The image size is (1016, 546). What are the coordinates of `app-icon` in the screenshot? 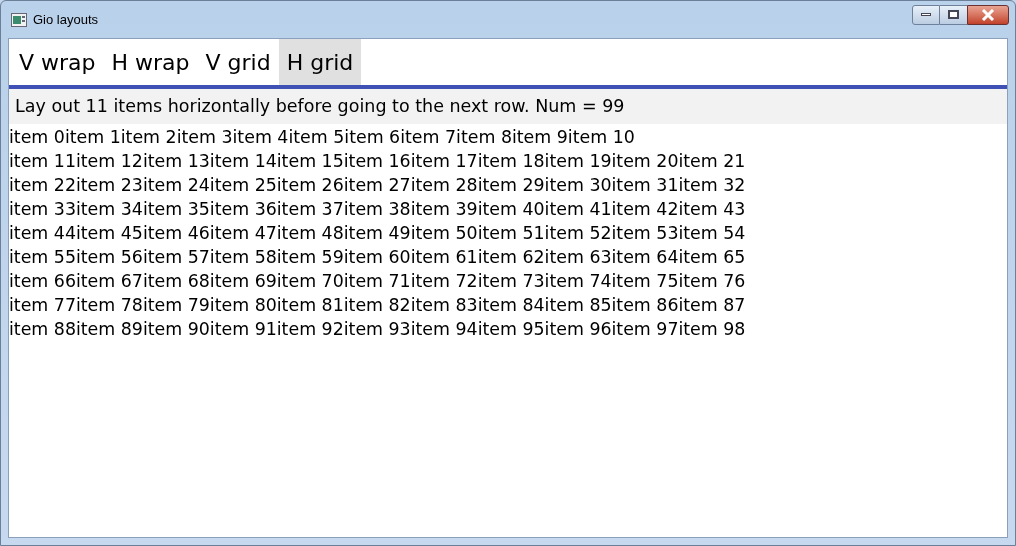 It's located at (19, 19).